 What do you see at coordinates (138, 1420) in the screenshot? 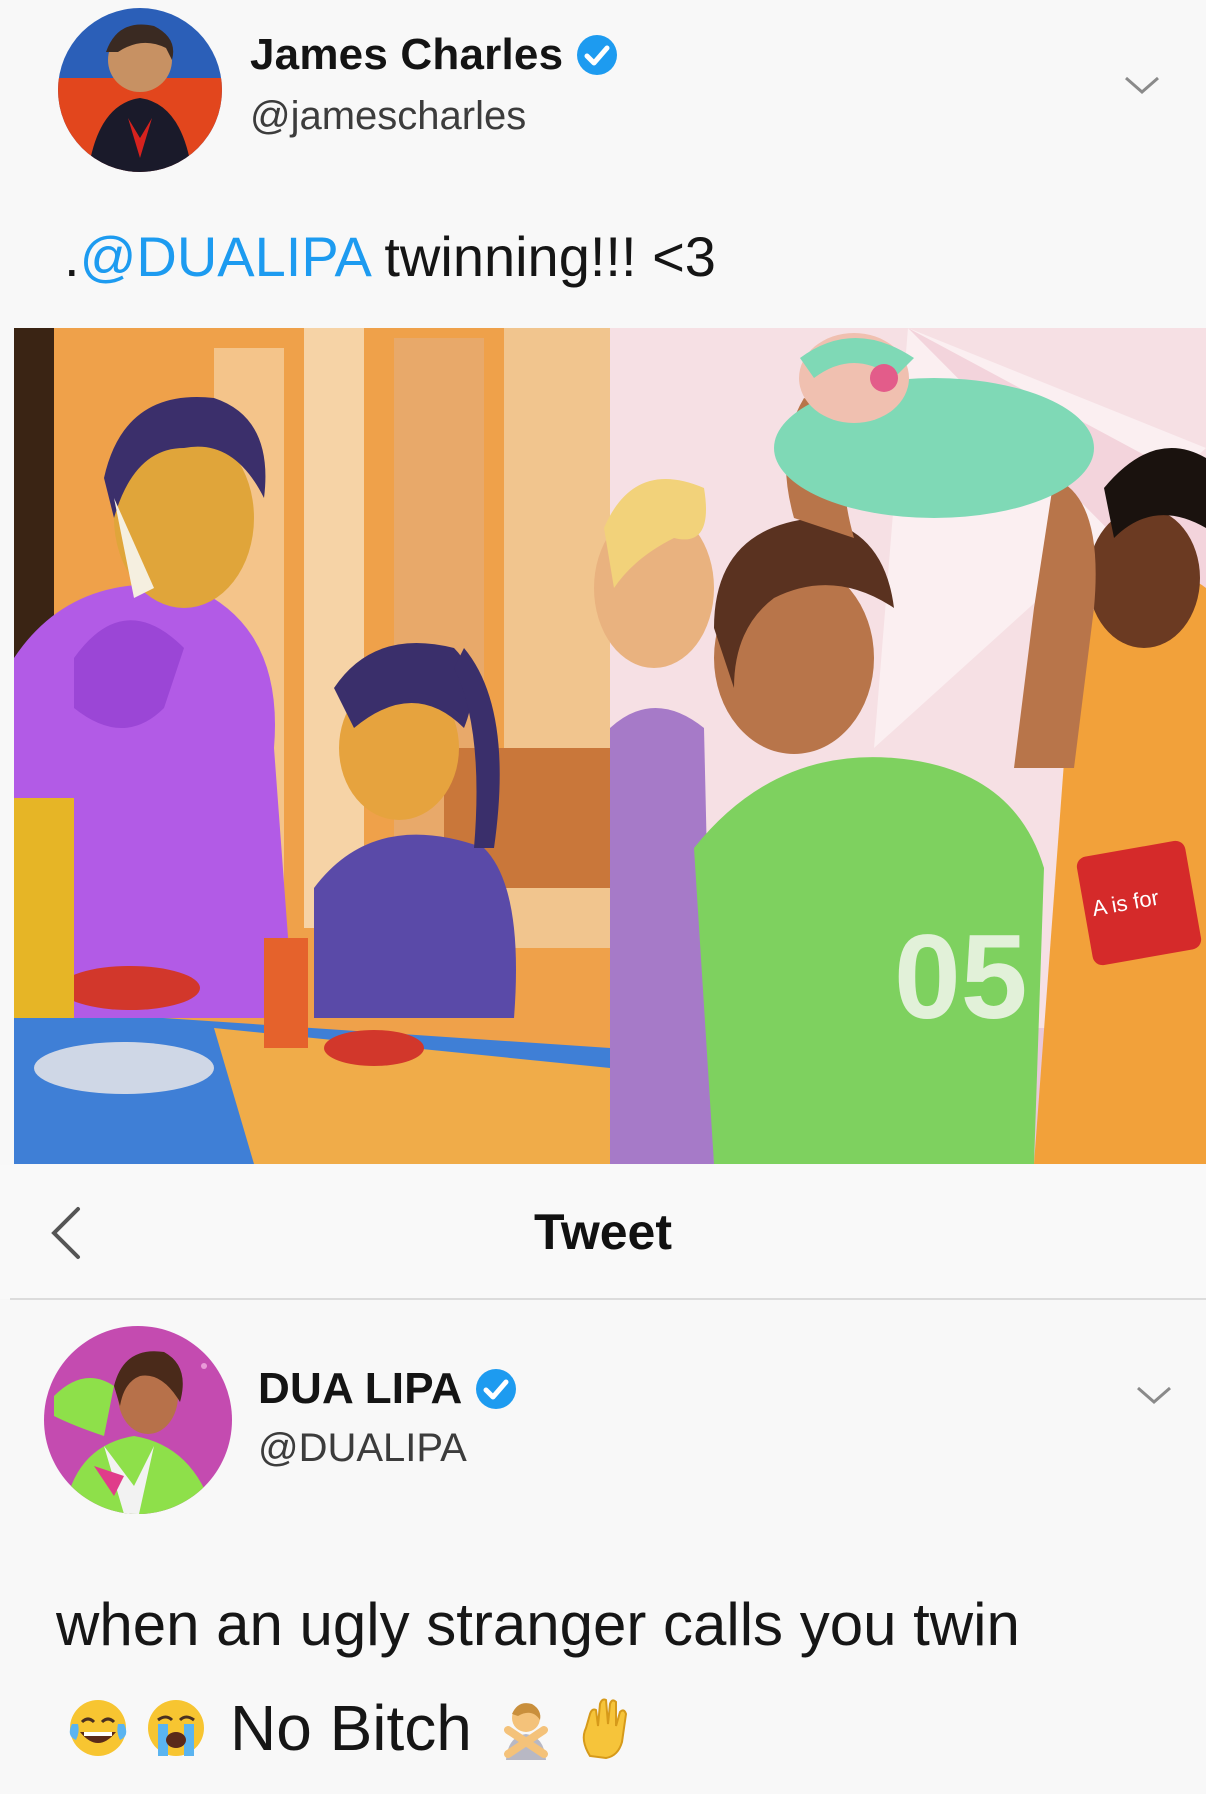
I see `reply-avatar` at bounding box center [138, 1420].